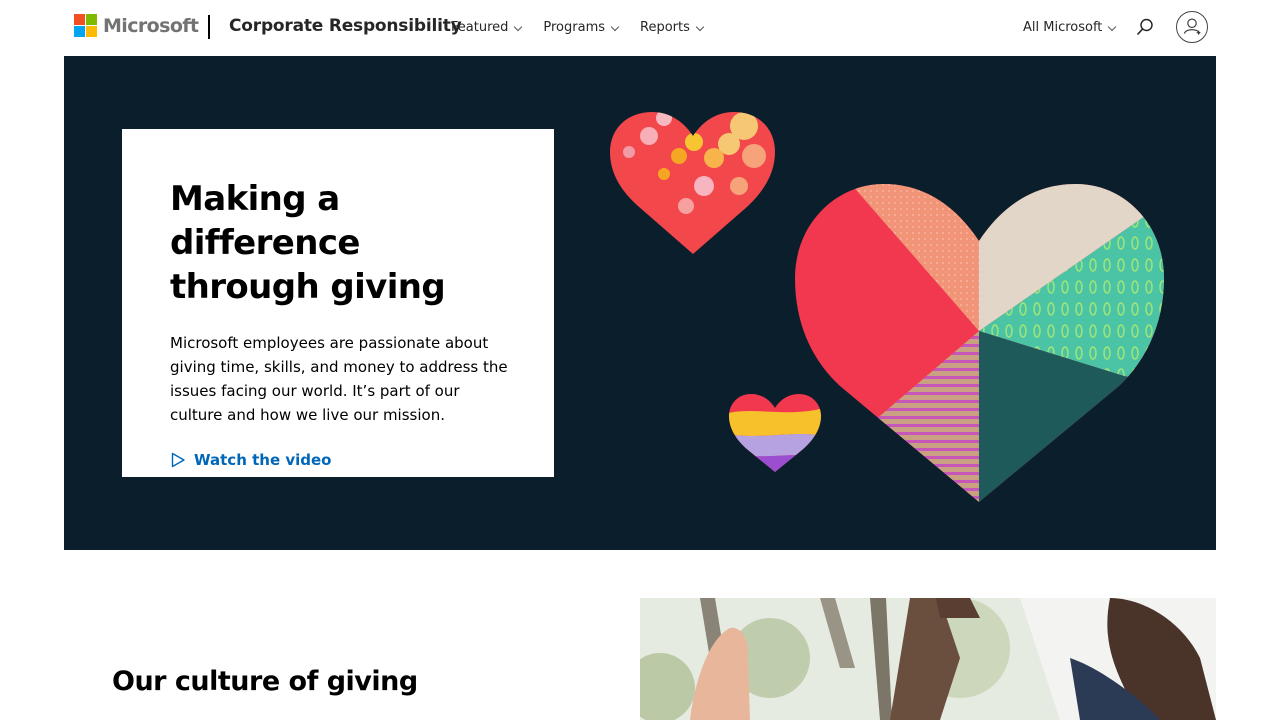 The image size is (1280, 720). What do you see at coordinates (342, 460) in the screenshot?
I see `watch-video-link: Watch the video` at bounding box center [342, 460].